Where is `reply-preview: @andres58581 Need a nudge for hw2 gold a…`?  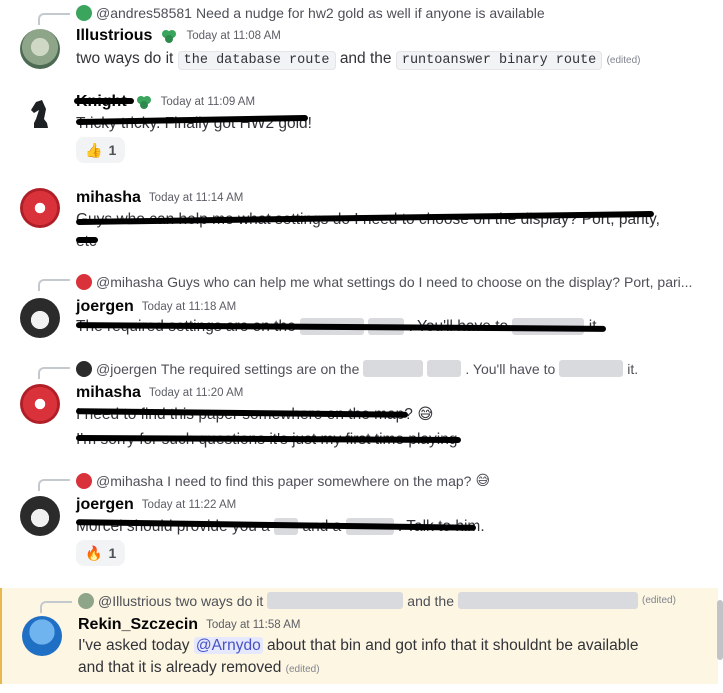 reply-preview: @andres58581 Need a nudge for hw2 gold a… is located at coordinates (310, 13).